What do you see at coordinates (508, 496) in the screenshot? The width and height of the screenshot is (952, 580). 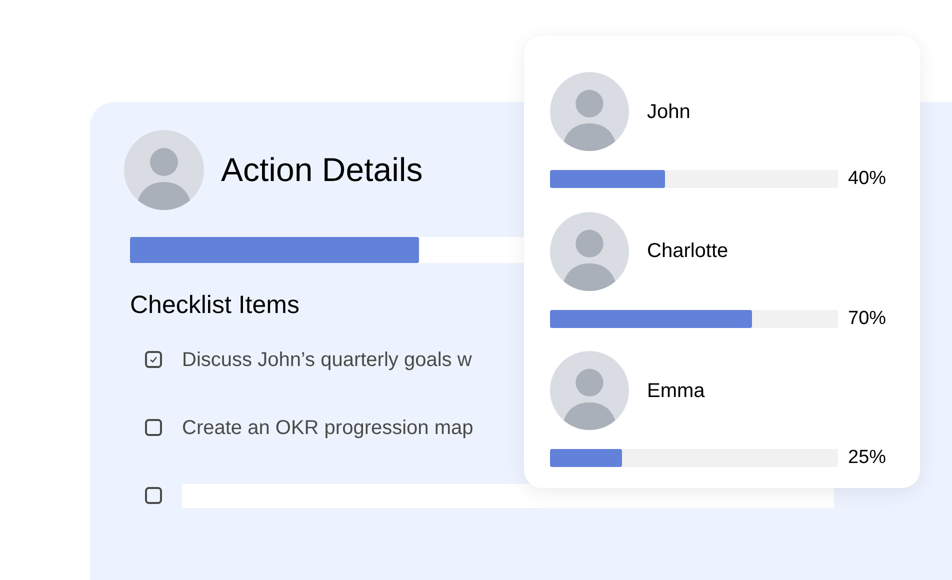 I see `input-field` at bounding box center [508, 496].